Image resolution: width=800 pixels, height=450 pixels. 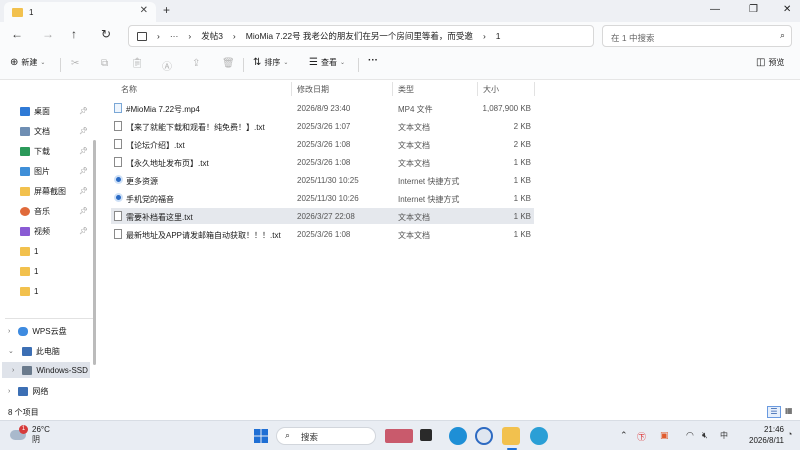 What do you see at coordinates (539, 436) in the screenshot?
I see `edge-icon` at bounding box center [539, 436].